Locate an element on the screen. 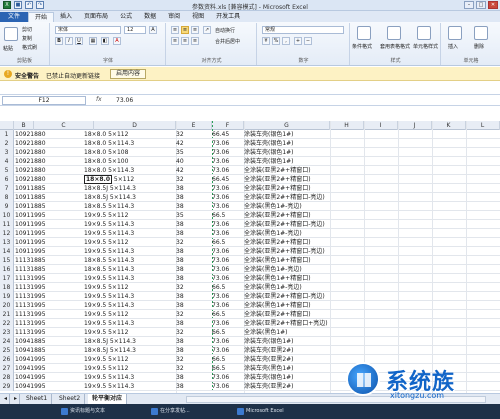 The width and height of the screenshot is (500, 419). format-table-icon is located at coordinates (394, 33).